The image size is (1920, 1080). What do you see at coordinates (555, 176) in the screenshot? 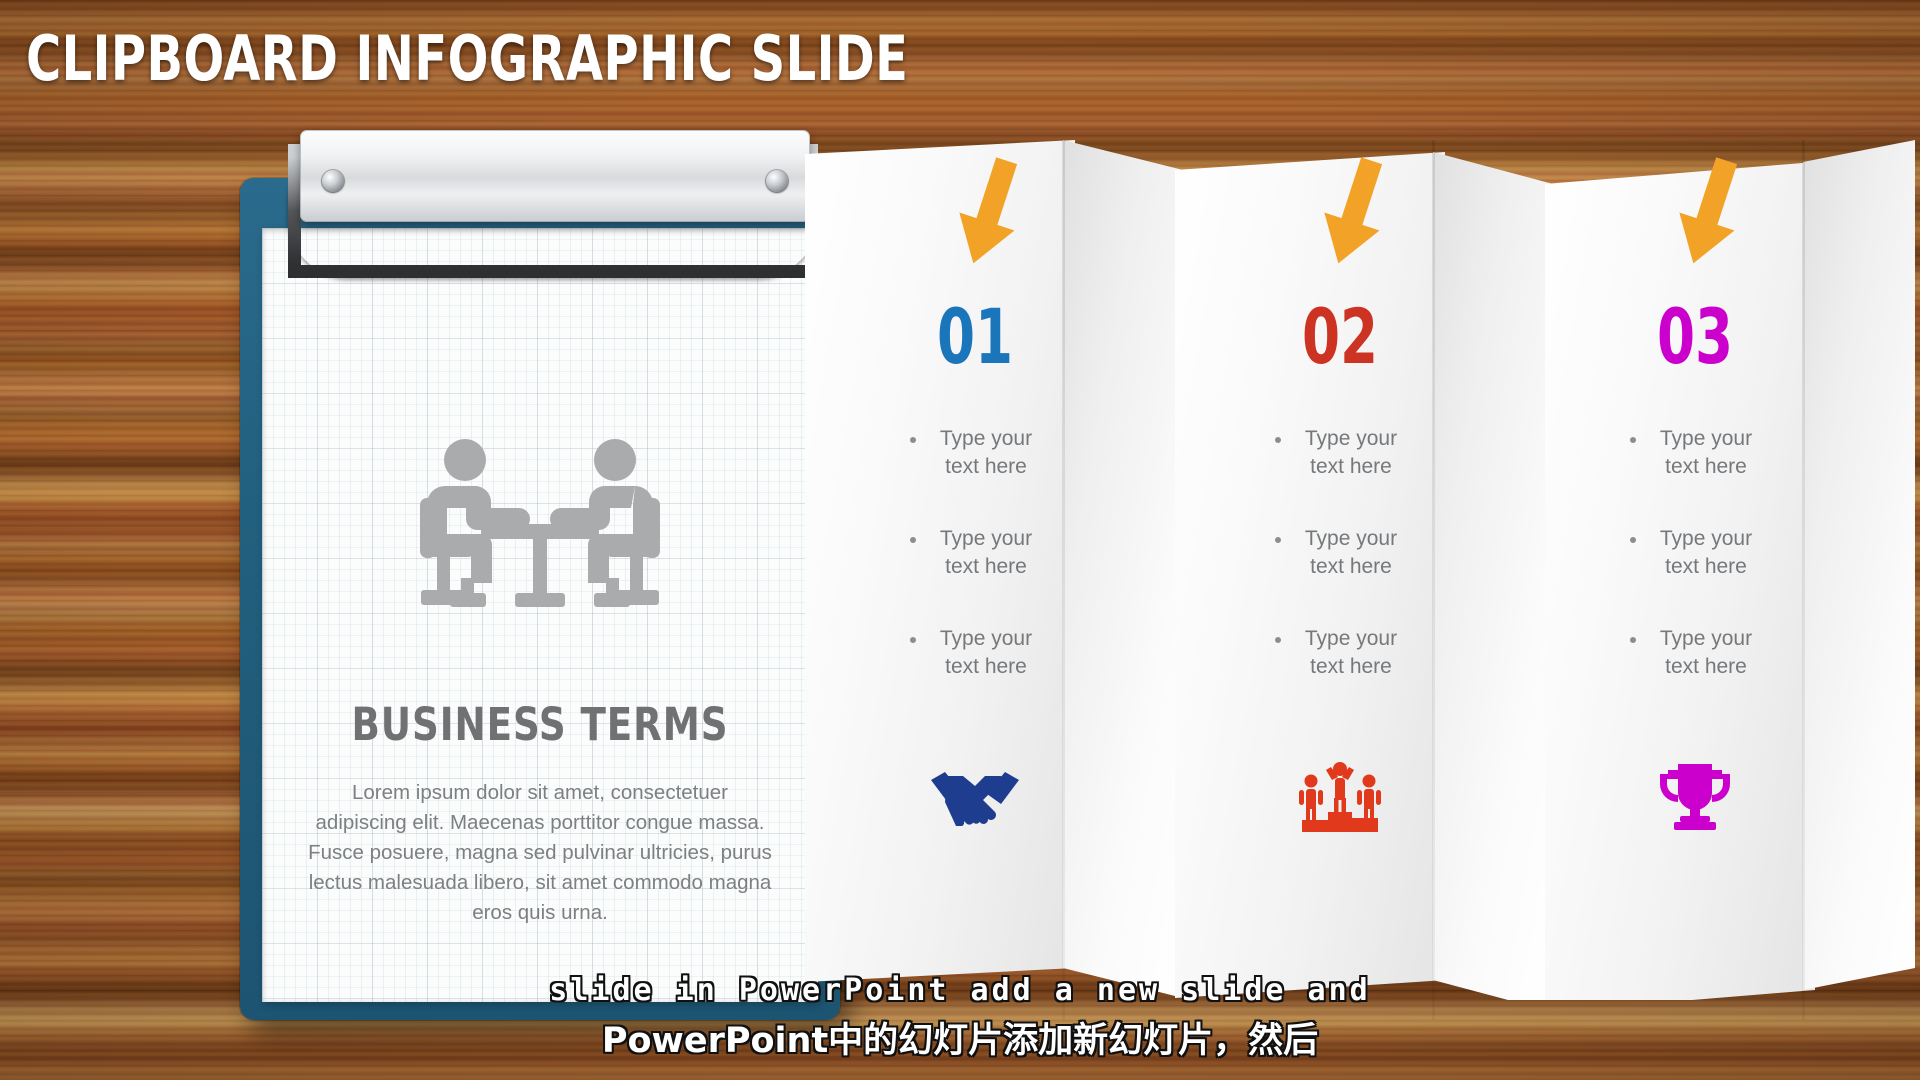
I see `clipboard-clip-bar` at bounding box center [555, 176].